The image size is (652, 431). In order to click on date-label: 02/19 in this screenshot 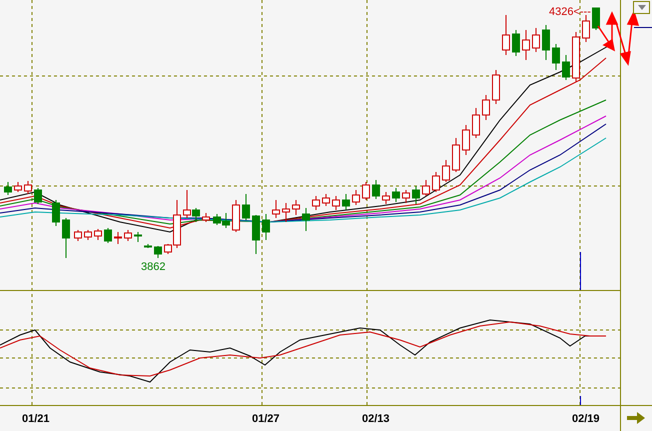, I will do `click(586, 419)`.